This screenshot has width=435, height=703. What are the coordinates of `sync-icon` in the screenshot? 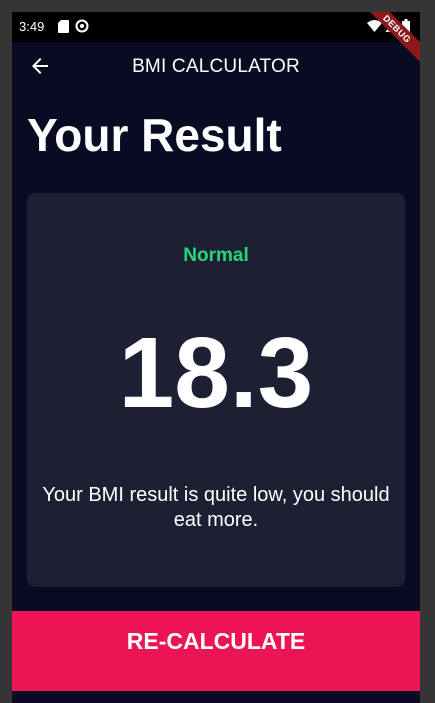 It's located at (82, 26).